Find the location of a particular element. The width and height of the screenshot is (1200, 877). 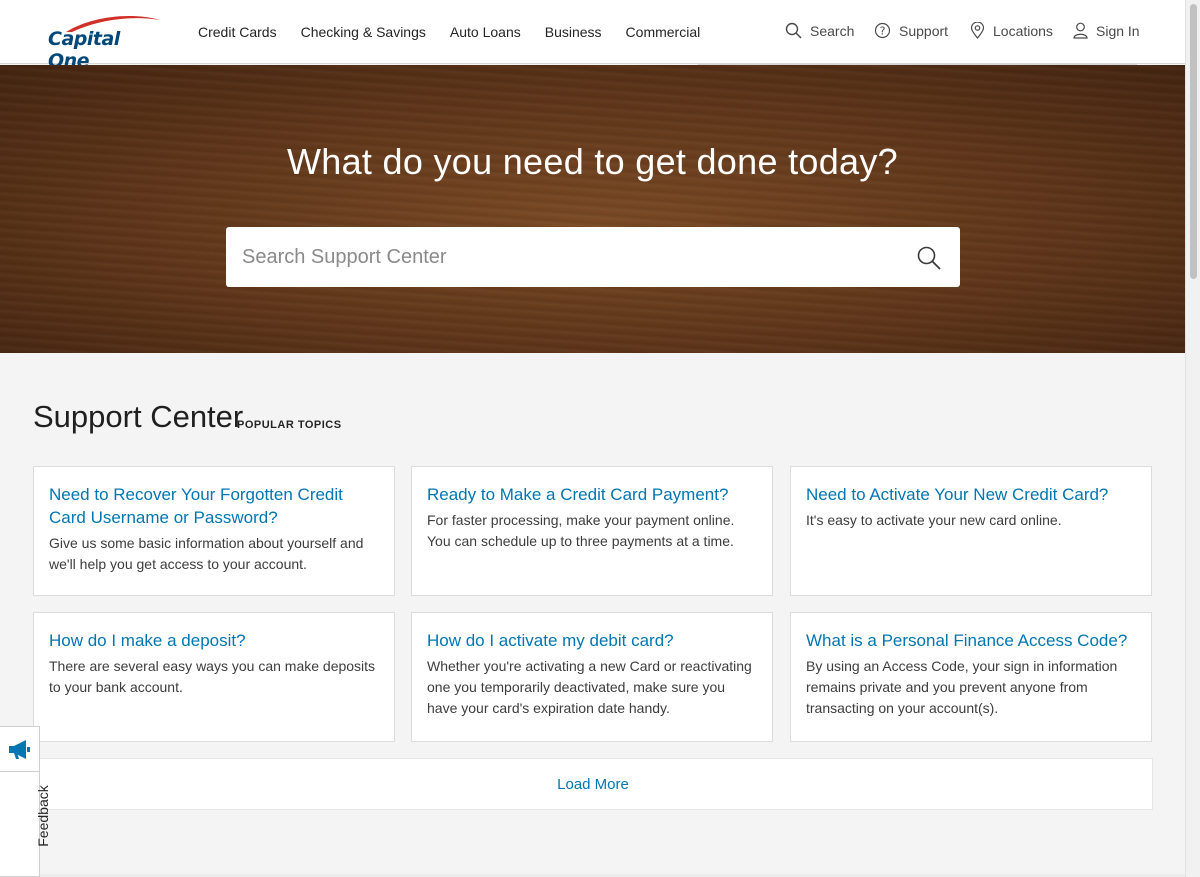

header-search-link: Search is located at coordinates (819, 30).